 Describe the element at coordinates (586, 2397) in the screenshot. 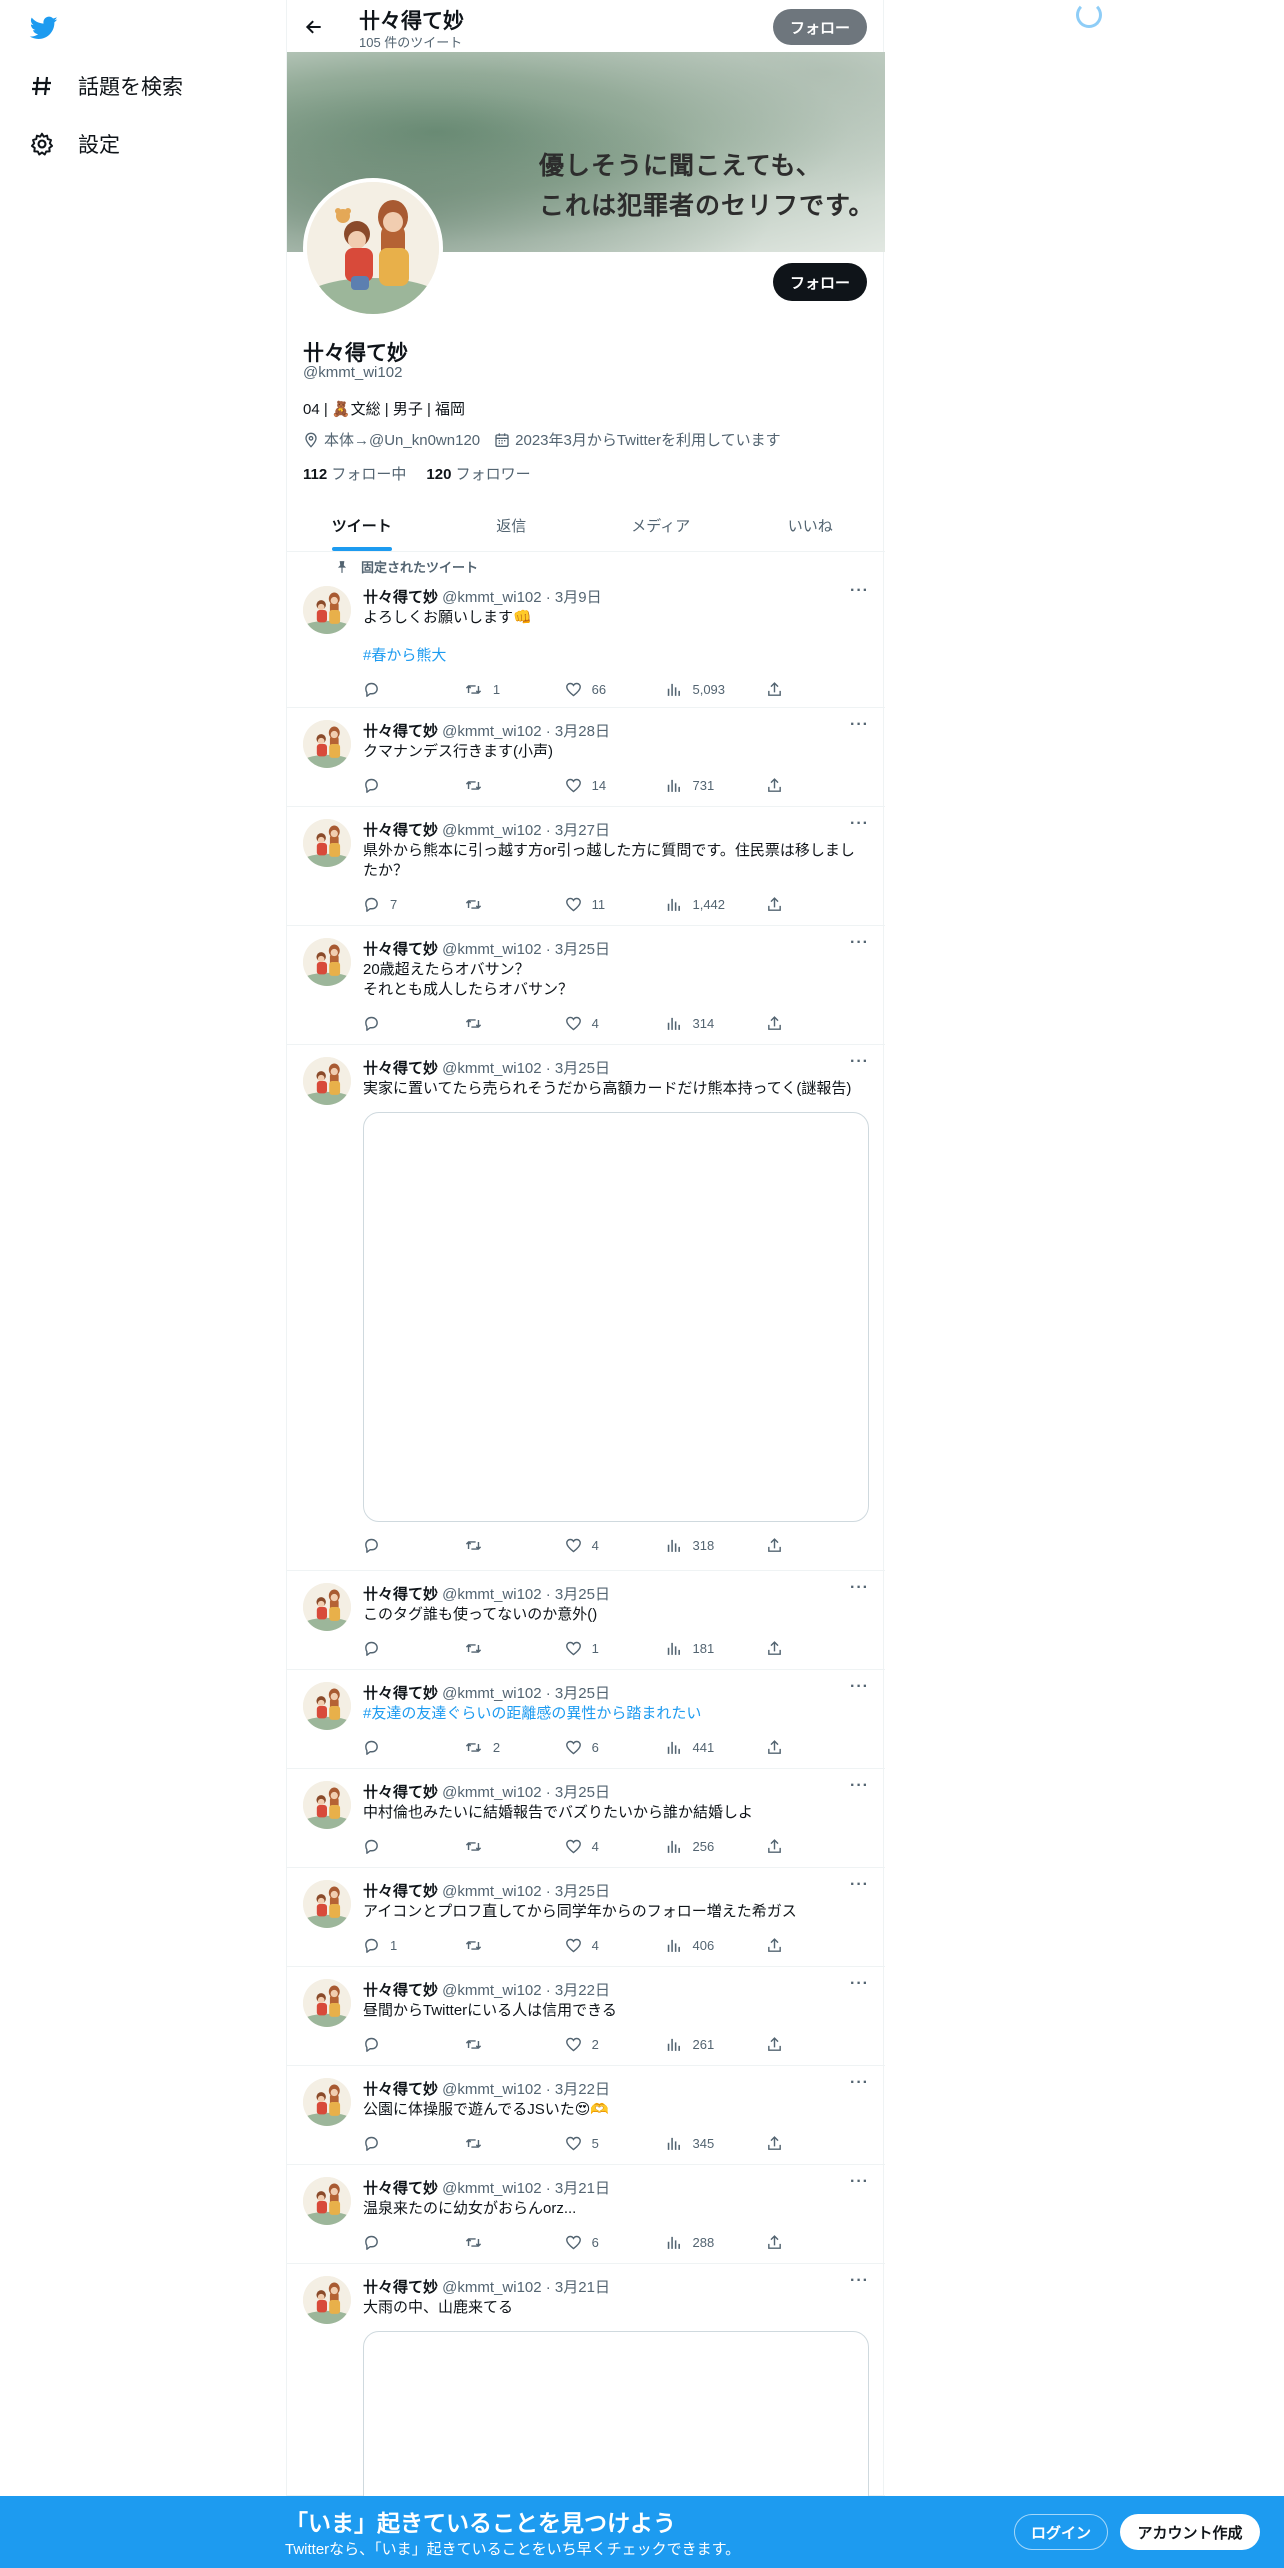

I see `tweet: 卄々得て妙 @kmmt_wi102 · 3月21日 ··· 大雨の中、山鹿来てる` at that location.